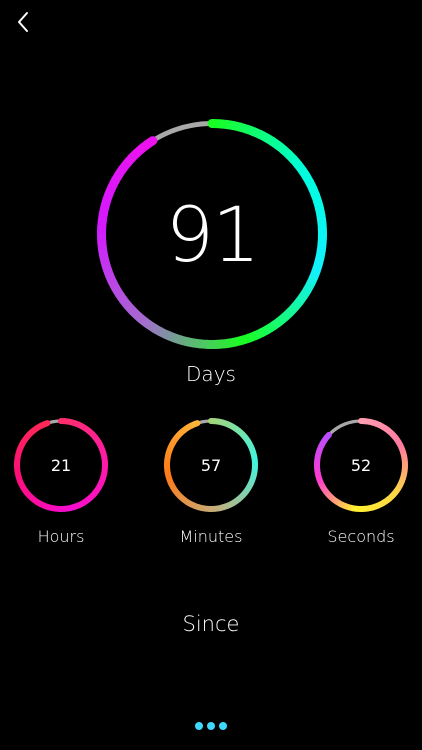 The image size is (422, 750). Describe the element at coordinates (211, 536) in the screenshot. I see `minutes-label: Minutes` at that location.